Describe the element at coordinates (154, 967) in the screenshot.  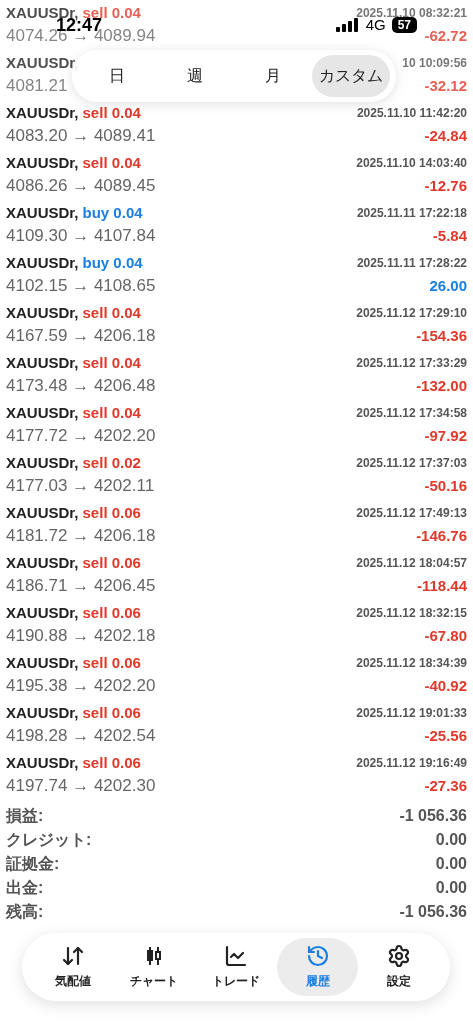
I see `nav-tab: チャート` at that location.